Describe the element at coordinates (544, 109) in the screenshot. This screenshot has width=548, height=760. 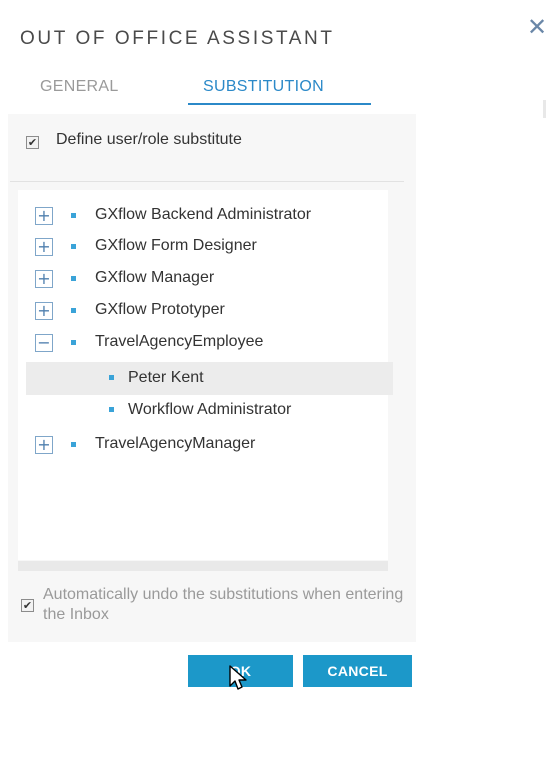
I see `window-edge` at that location.